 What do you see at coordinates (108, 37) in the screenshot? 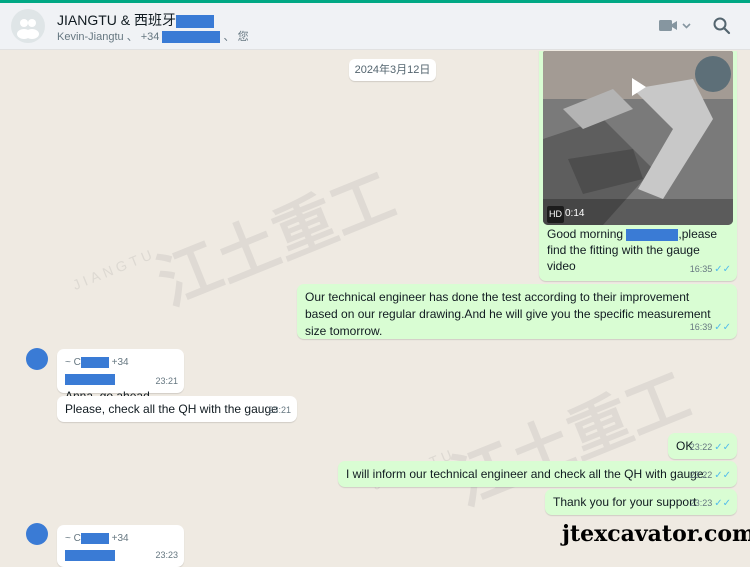
I see `participants-prefix: Kevin-Jiangtu 、 +34` at bounding box center [108, 37].